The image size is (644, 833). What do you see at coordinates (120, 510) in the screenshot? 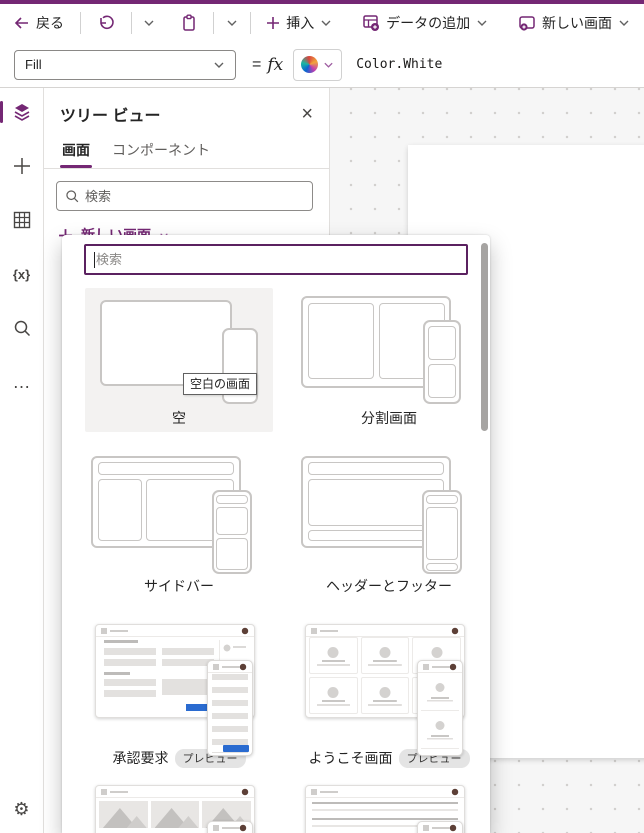
I see `side-panel-mock` at bounding box center [120, 510].